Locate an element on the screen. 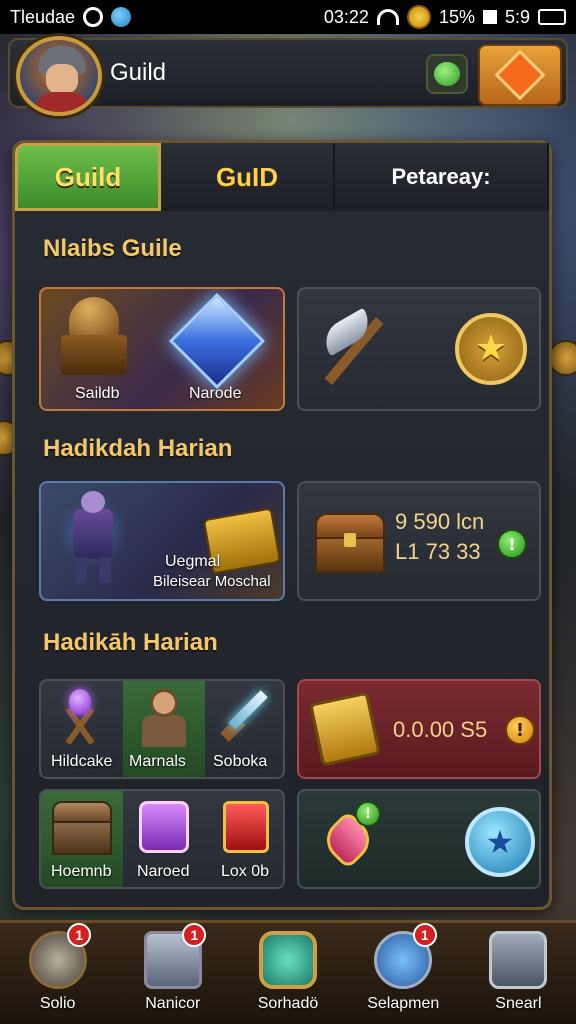 The image size is (576, 1024). purchase-card: 0.0.00 S5 ! is located at coordinates (419, 729).